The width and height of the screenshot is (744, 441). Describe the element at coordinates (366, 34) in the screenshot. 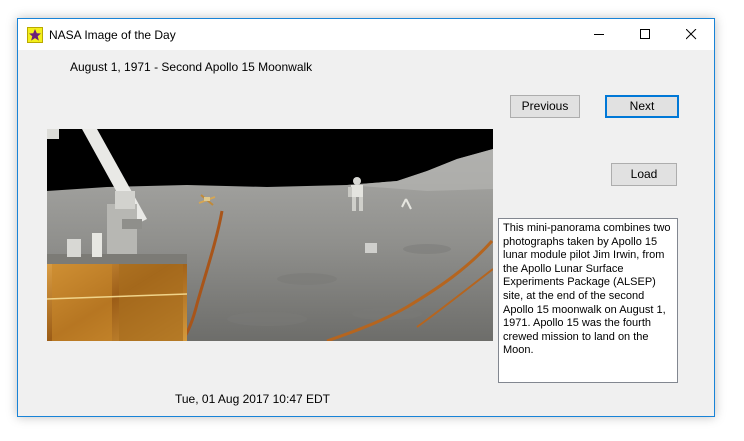

I see `title-bar: NASA Image of the Day` at that location.